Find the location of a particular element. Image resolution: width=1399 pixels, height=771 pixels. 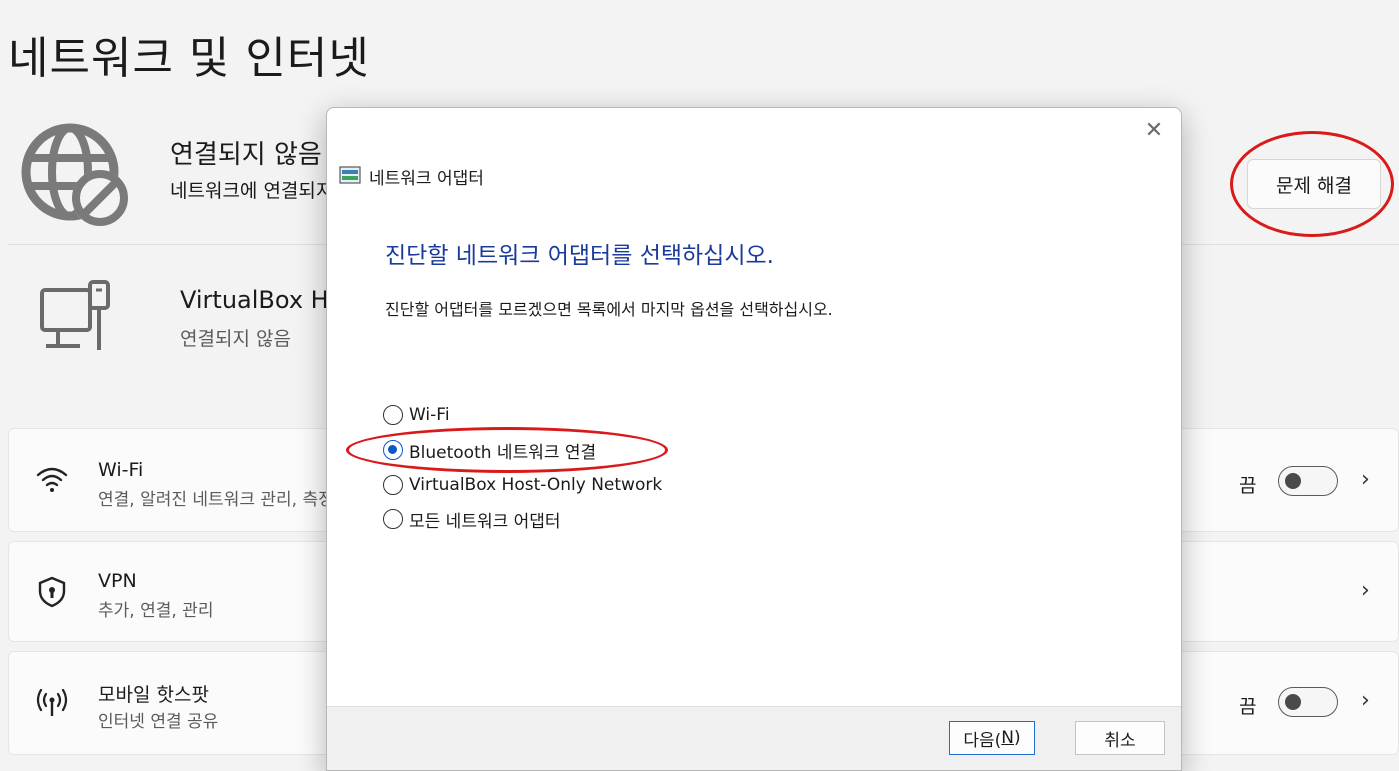

hotspot-icon is located at coordinates (52, 702).